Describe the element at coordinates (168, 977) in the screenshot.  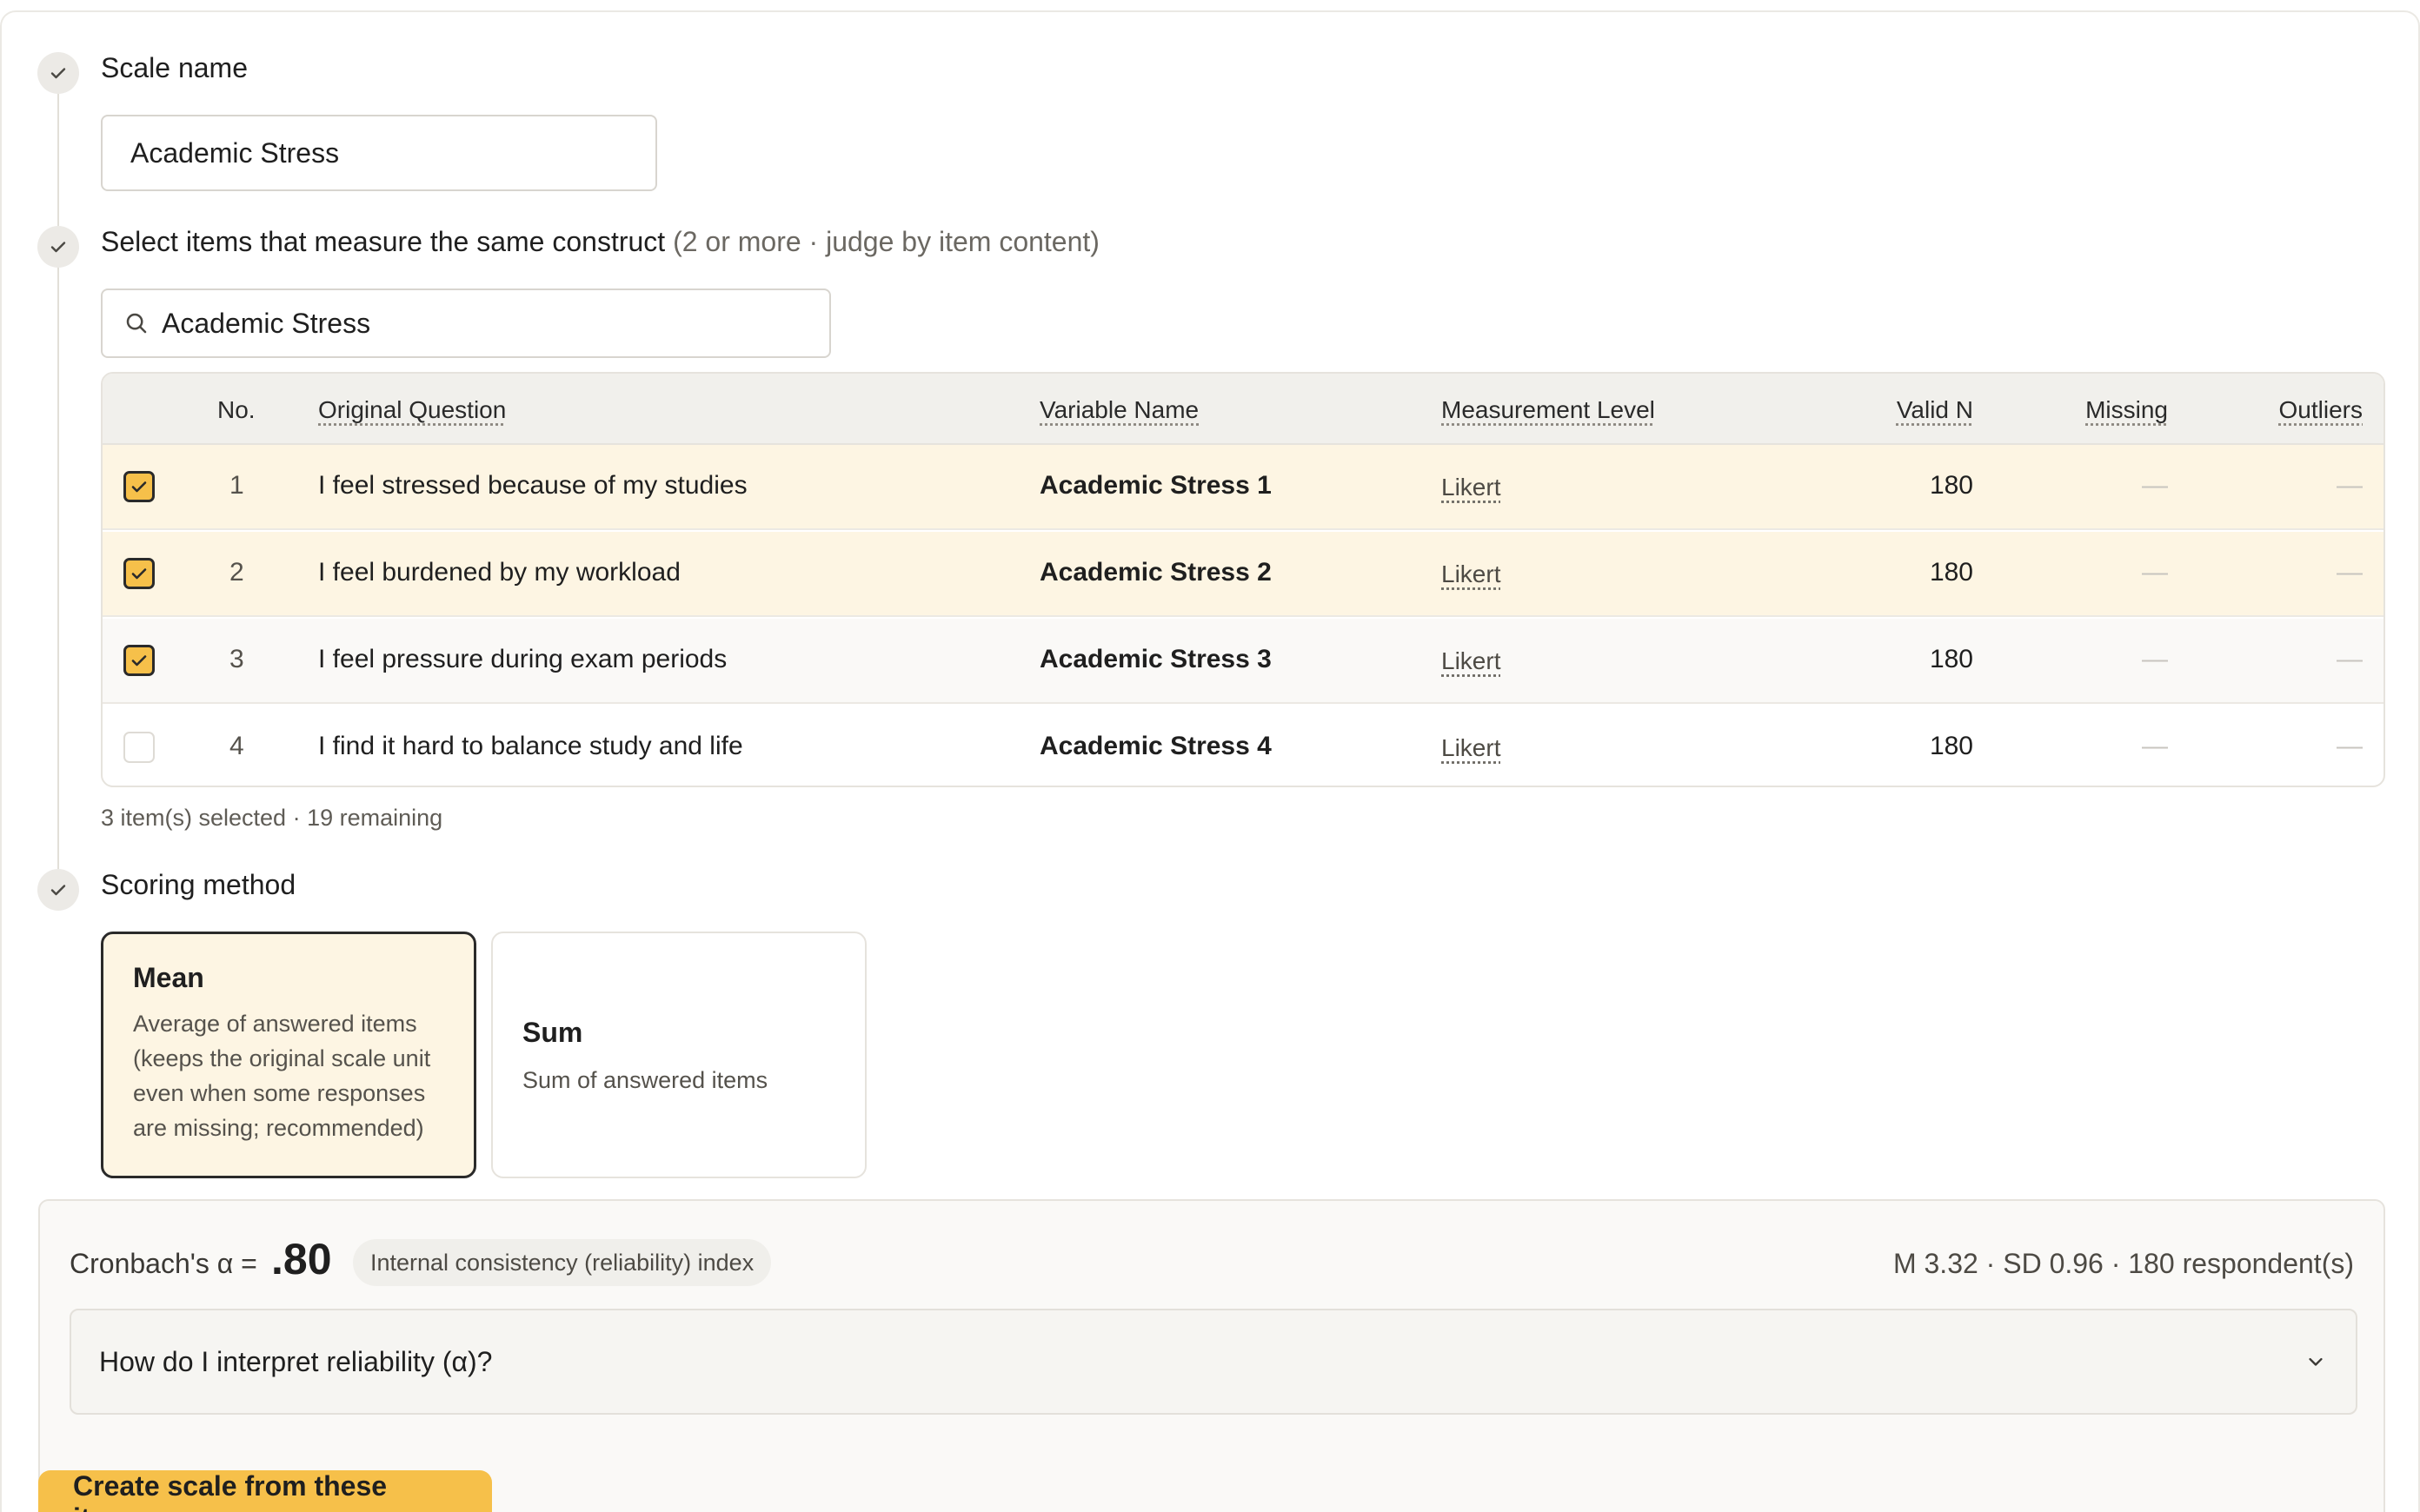
I see `option-title: Mean` at that location.